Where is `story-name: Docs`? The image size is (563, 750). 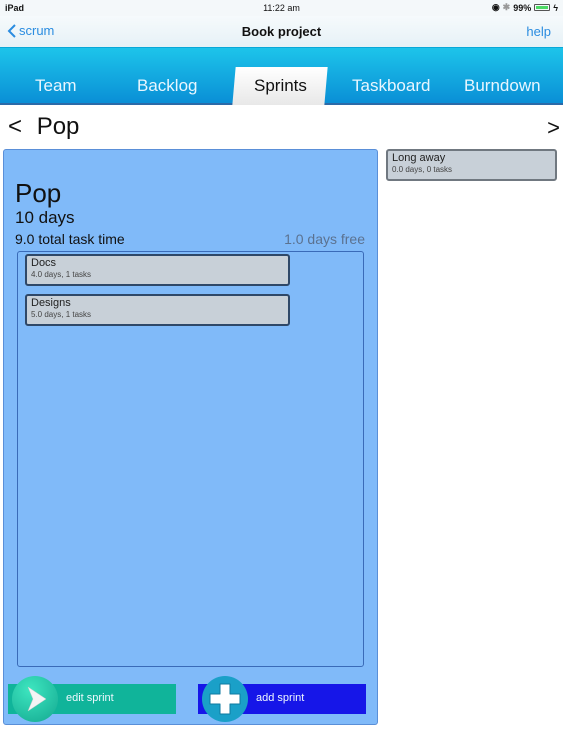 story-name: Docs is located at coordinates (44, 263).